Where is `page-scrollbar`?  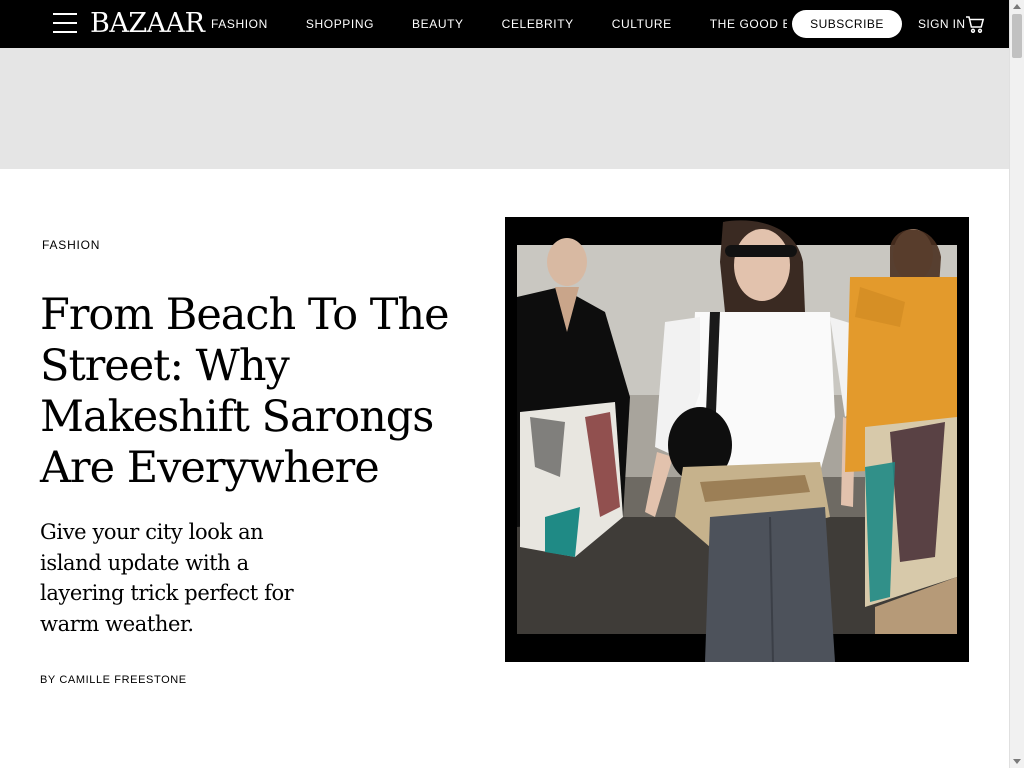 page-scrollbar is located at coordinates (1016, 384).